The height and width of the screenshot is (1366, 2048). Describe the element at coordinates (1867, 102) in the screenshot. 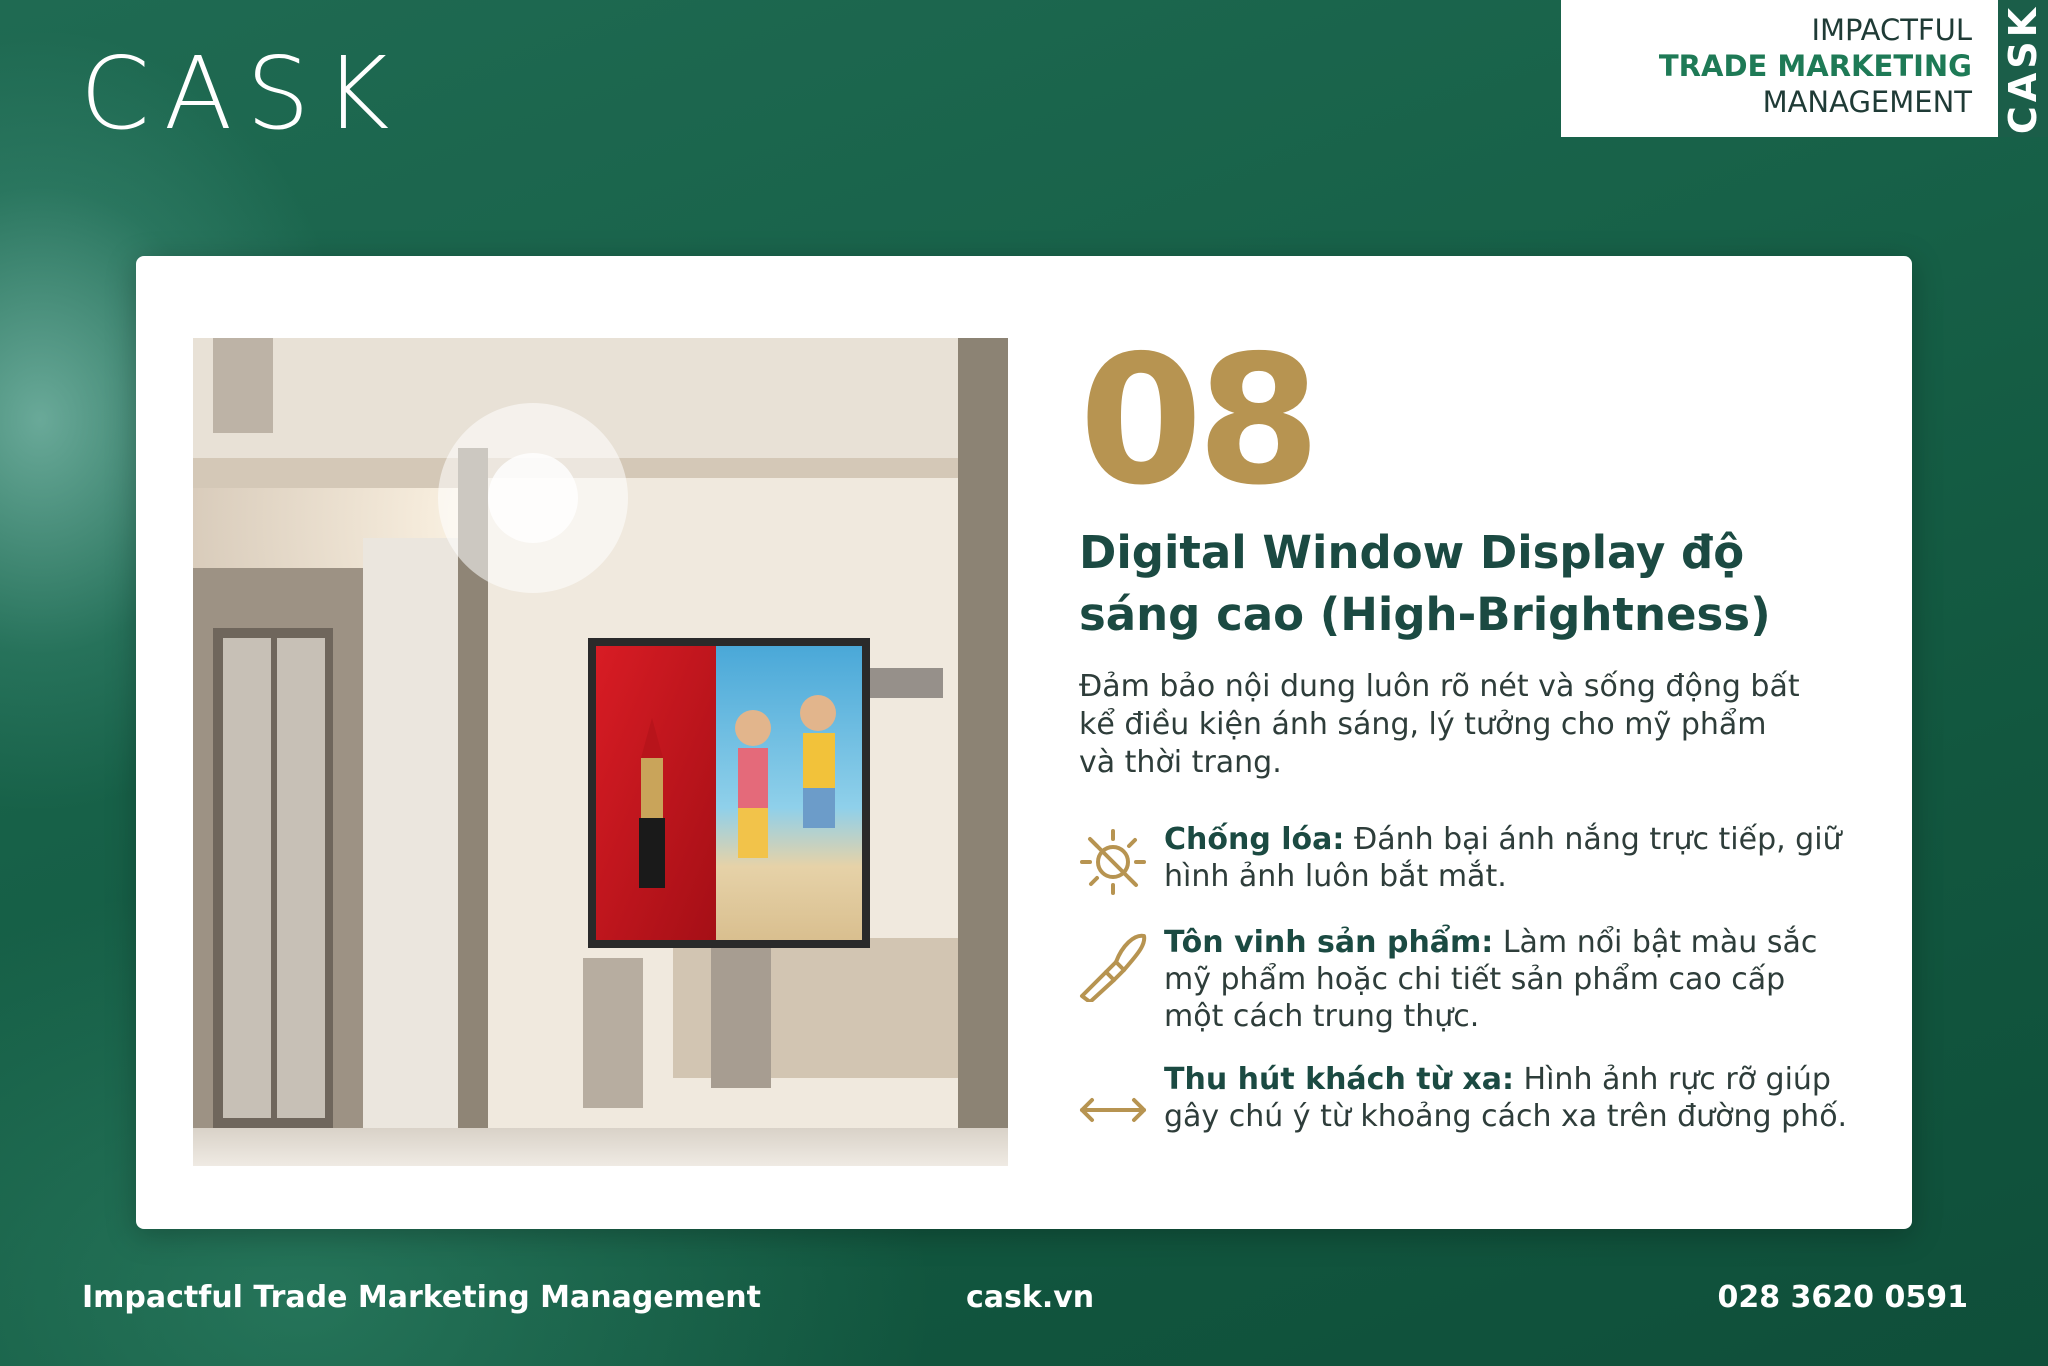

I see `badge-line-3: MANAGEMENT` at that location.